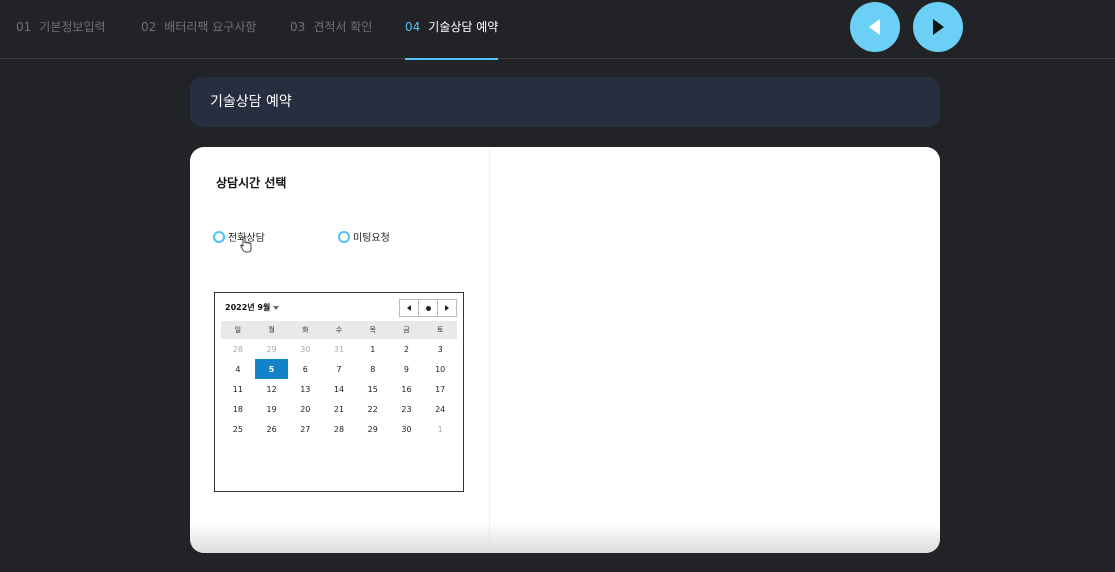 Image resolution: width=1115 pixels, height=572 pixels. I want to click on column-divider, so click(489, 350).